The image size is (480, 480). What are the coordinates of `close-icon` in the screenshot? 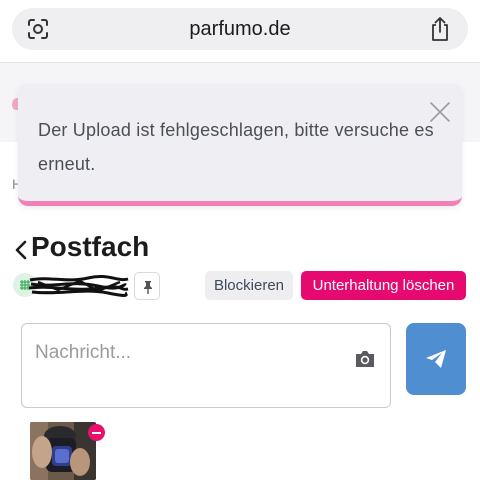 It's located at (440, 112).